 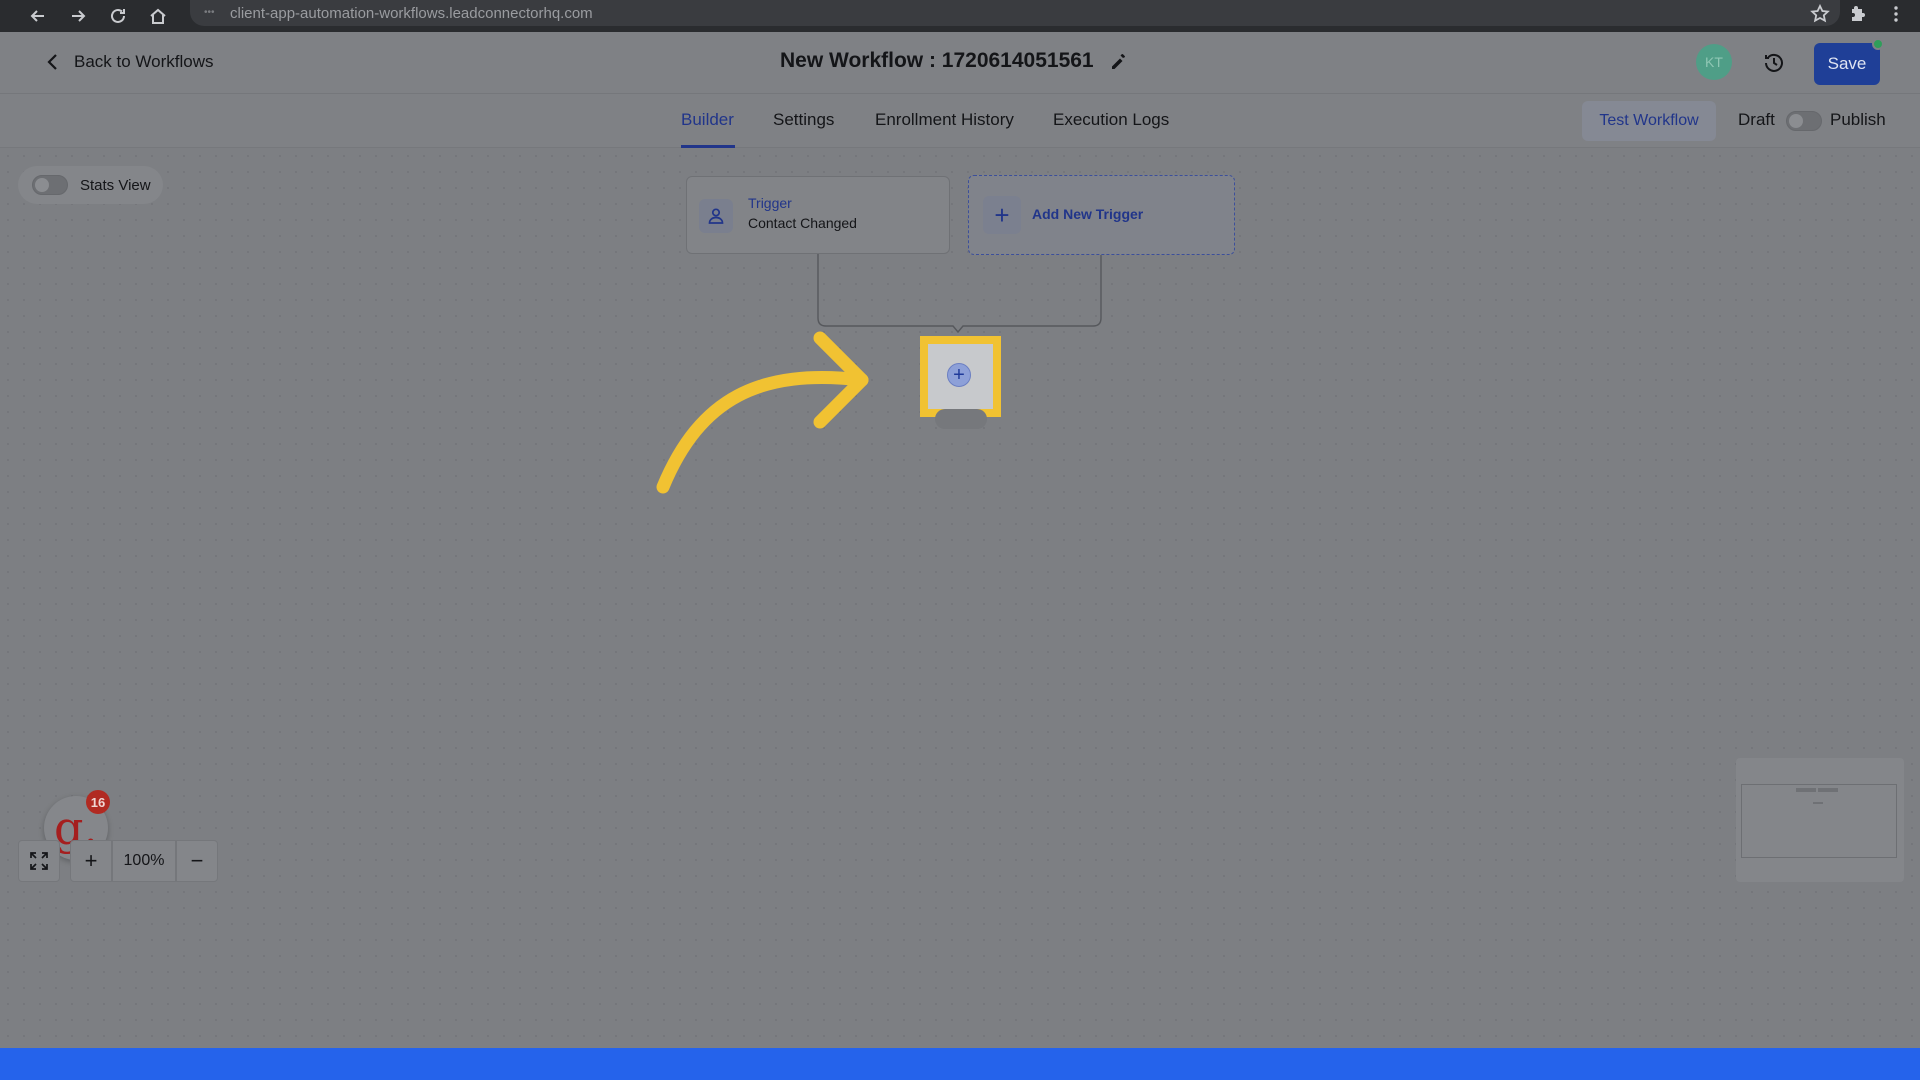 What do you see at coordinates (50, 185) in the screenshot?
I see `stats-view-toggle` at bounding box center [50, 185].